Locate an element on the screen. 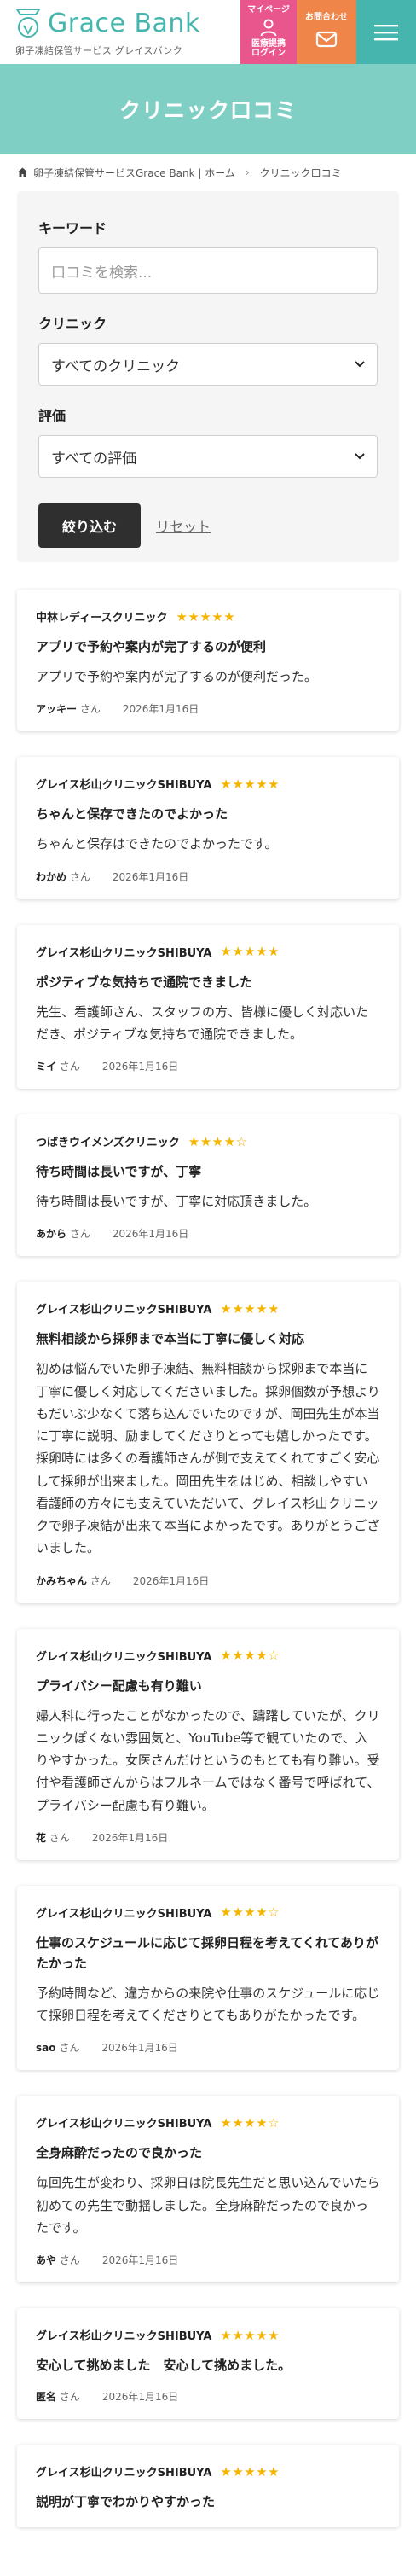 Image resolution: width=416 pixels, height=2576 pixels. review-title: 仕事のスケジュールに応じて採卵日程を考えてくれてありがたかった is located at coordinates (207, 1953).